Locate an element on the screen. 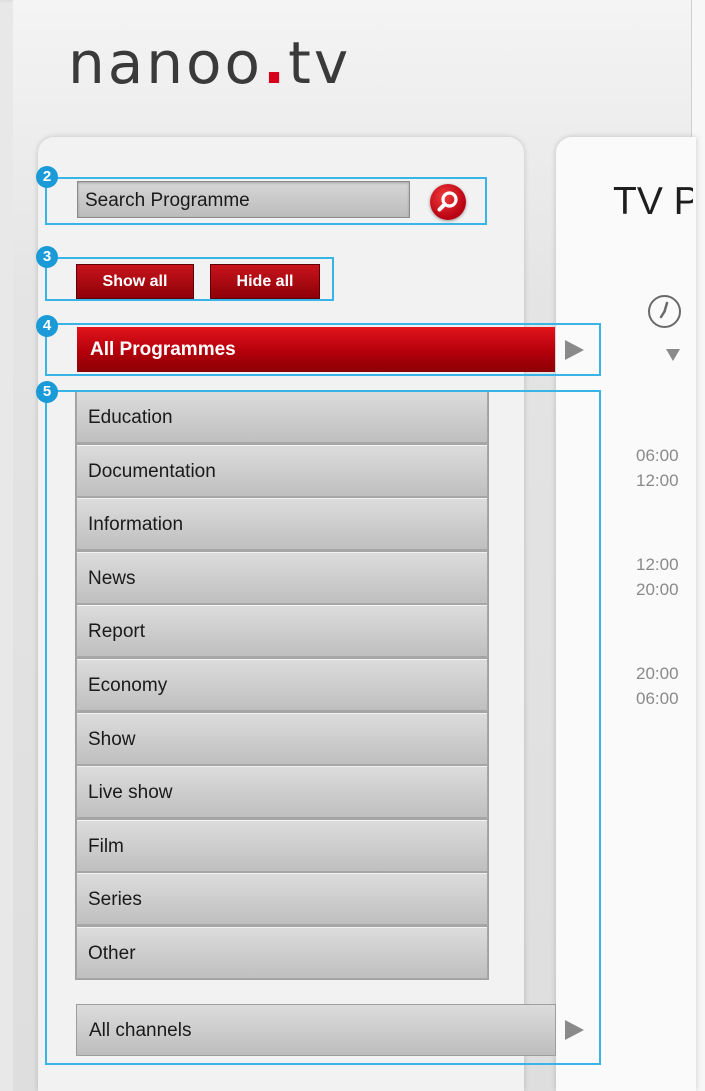  time-slot-end: 12:00 is located at coordinates (664, 481).